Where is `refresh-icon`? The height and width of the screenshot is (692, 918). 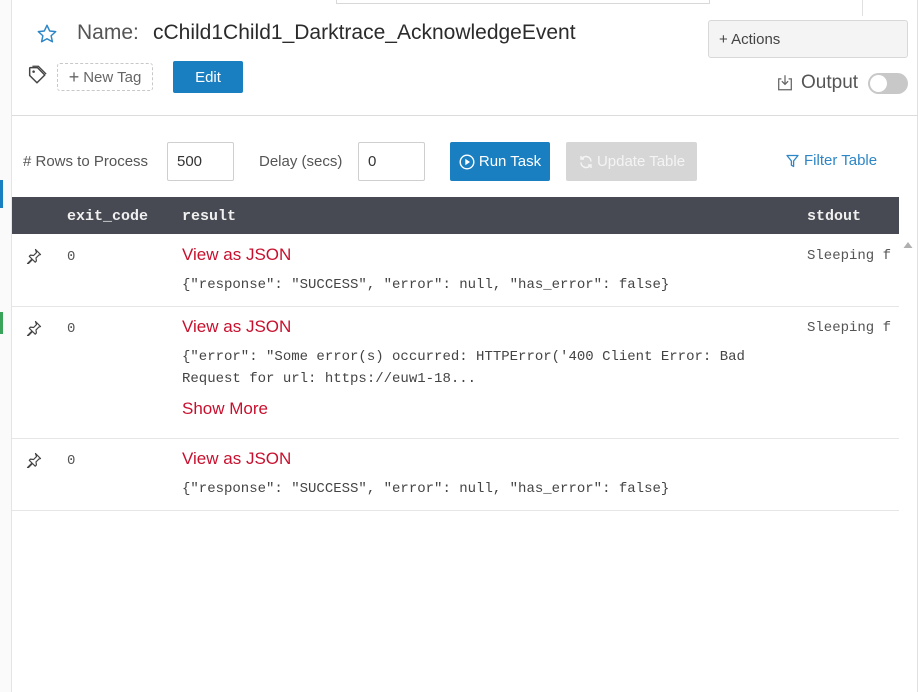
refresh-icon is located at coordinates (586, 161).